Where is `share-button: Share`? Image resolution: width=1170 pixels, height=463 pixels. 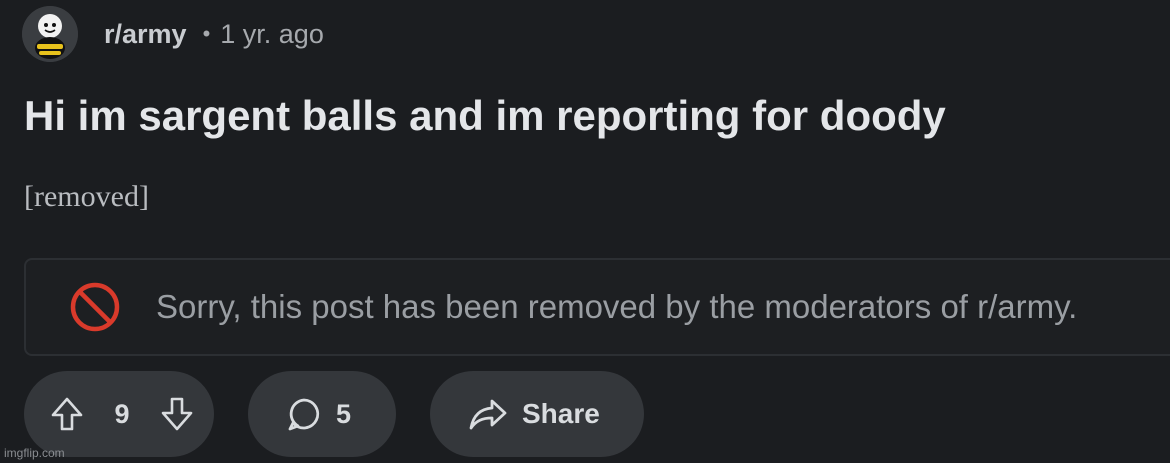
share-button: Share is located at coordinates (537, 414).